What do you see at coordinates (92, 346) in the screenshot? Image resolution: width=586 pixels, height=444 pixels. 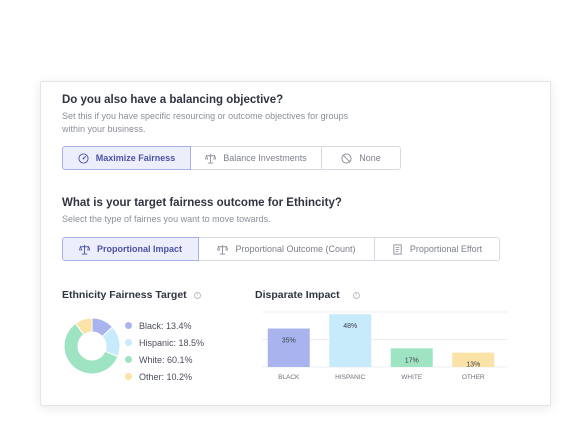 I see `fairness-target-donut` at bounding box center [92, 346].